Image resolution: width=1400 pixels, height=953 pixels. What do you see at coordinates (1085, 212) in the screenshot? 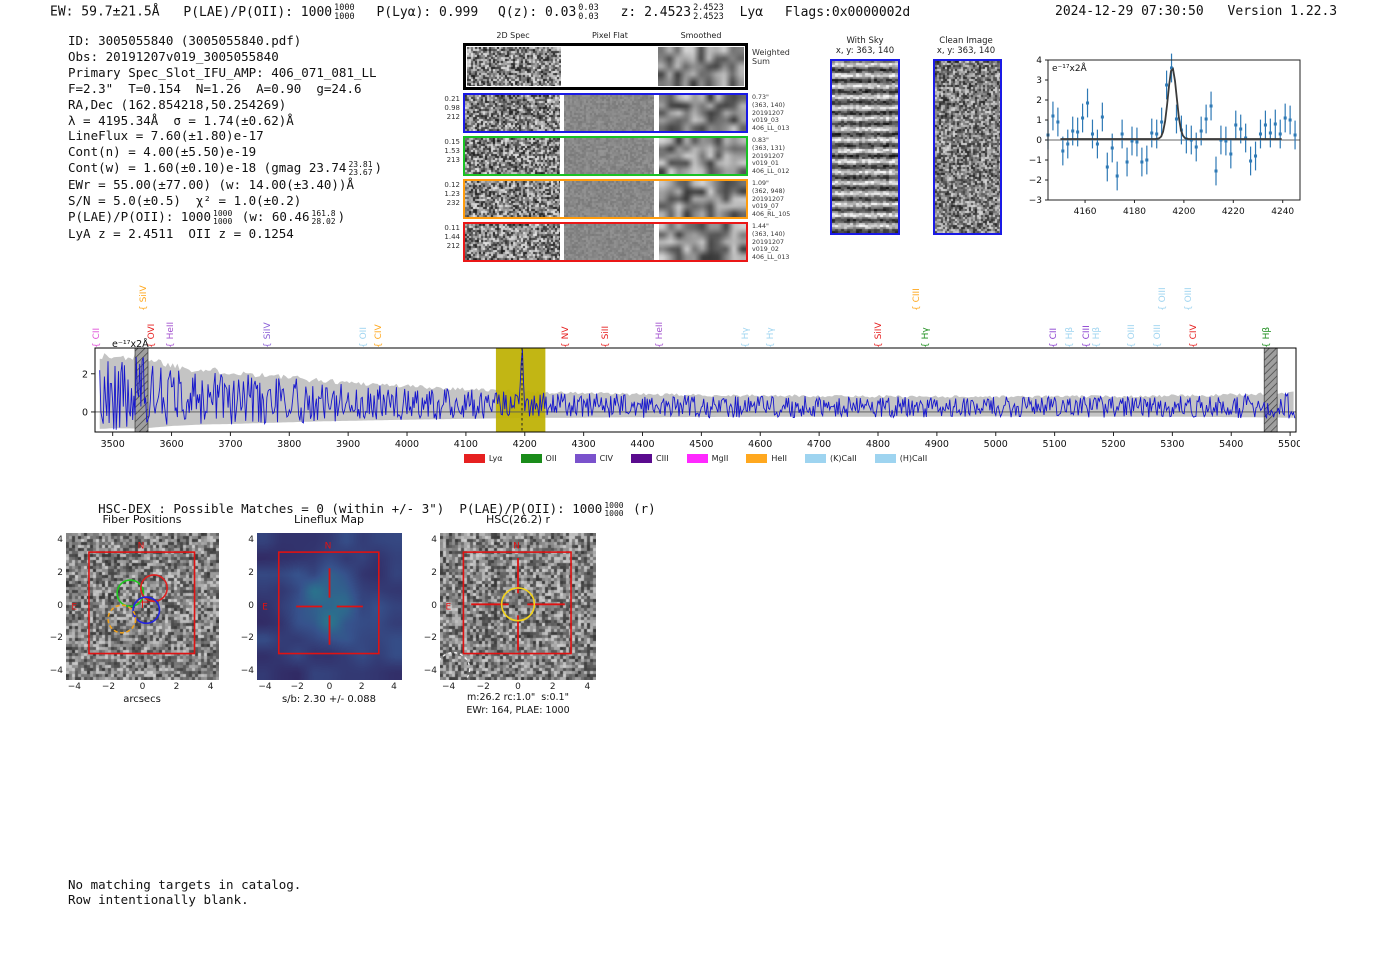
I see `svg-text: 4160` at bounding box center [1085, 212].